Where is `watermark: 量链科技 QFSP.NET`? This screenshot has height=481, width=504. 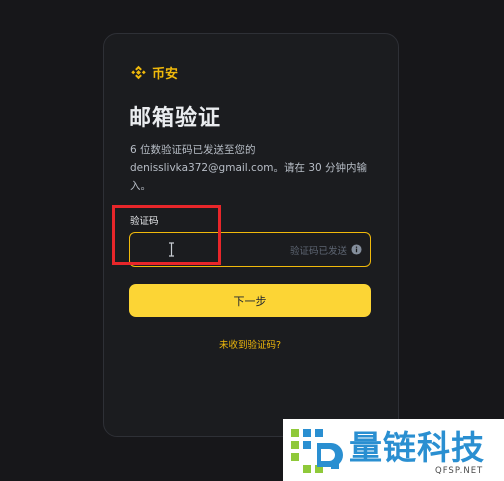
watermark: 量链科技 QFSP.NET is located at coordinates (393, 450).